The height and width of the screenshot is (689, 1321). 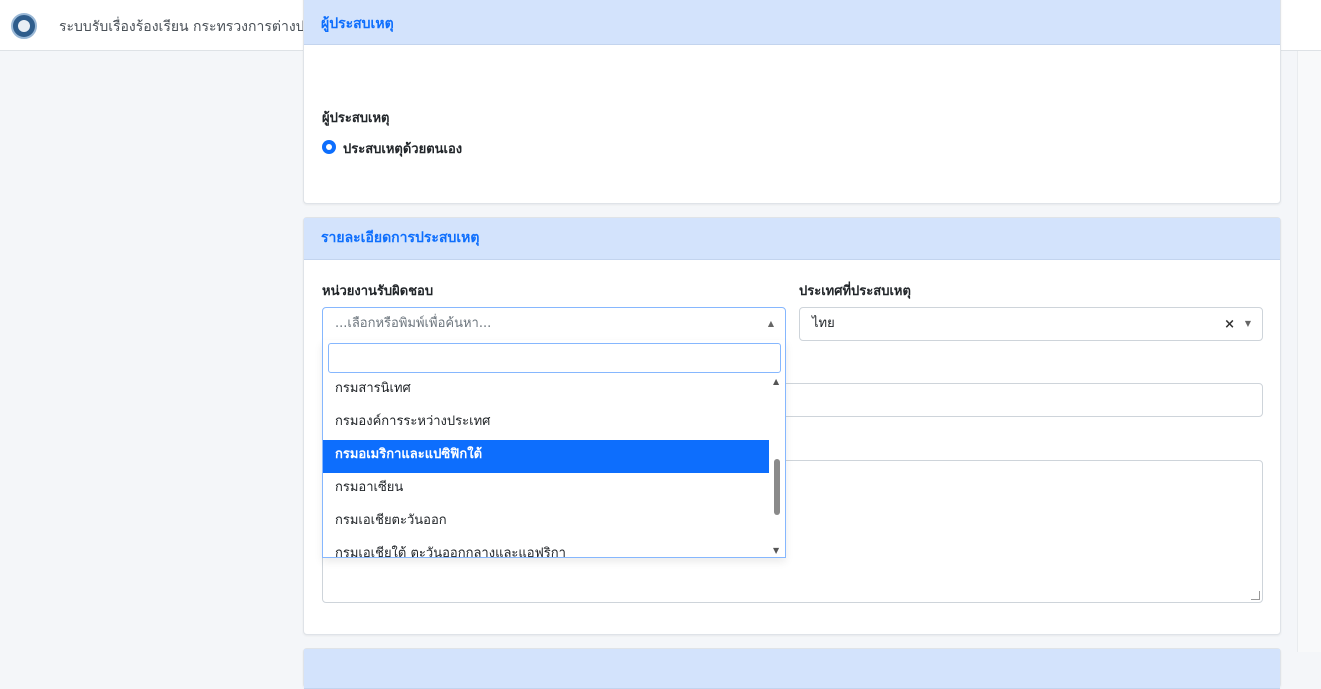 I want to click on dropdown-option-highlighted: กรมอเมริกาและแปซิฟิกใต้, so click(x=546, y=456).